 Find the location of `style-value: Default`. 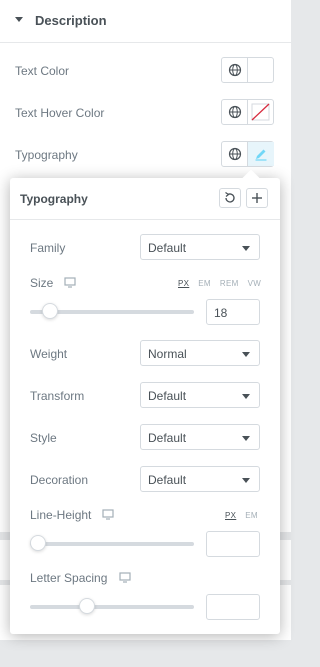

style-value: Default is located at coordinates (167, 438).